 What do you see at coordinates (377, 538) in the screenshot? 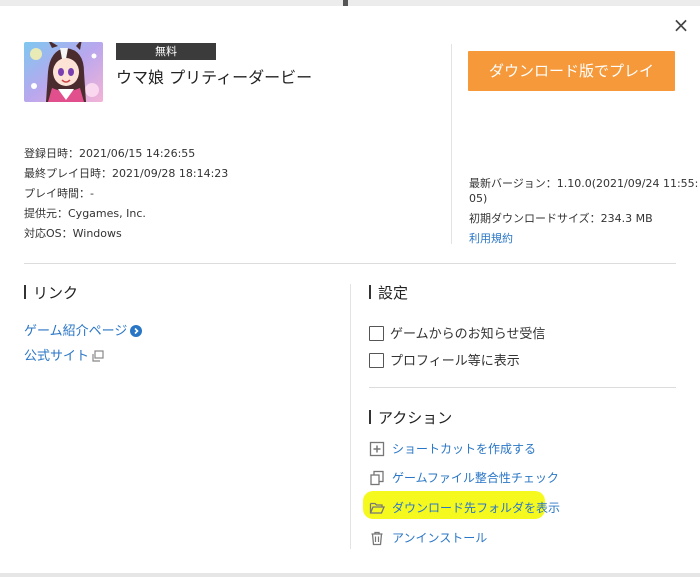
I see `trash-icon` at bounding box center [377, 538].